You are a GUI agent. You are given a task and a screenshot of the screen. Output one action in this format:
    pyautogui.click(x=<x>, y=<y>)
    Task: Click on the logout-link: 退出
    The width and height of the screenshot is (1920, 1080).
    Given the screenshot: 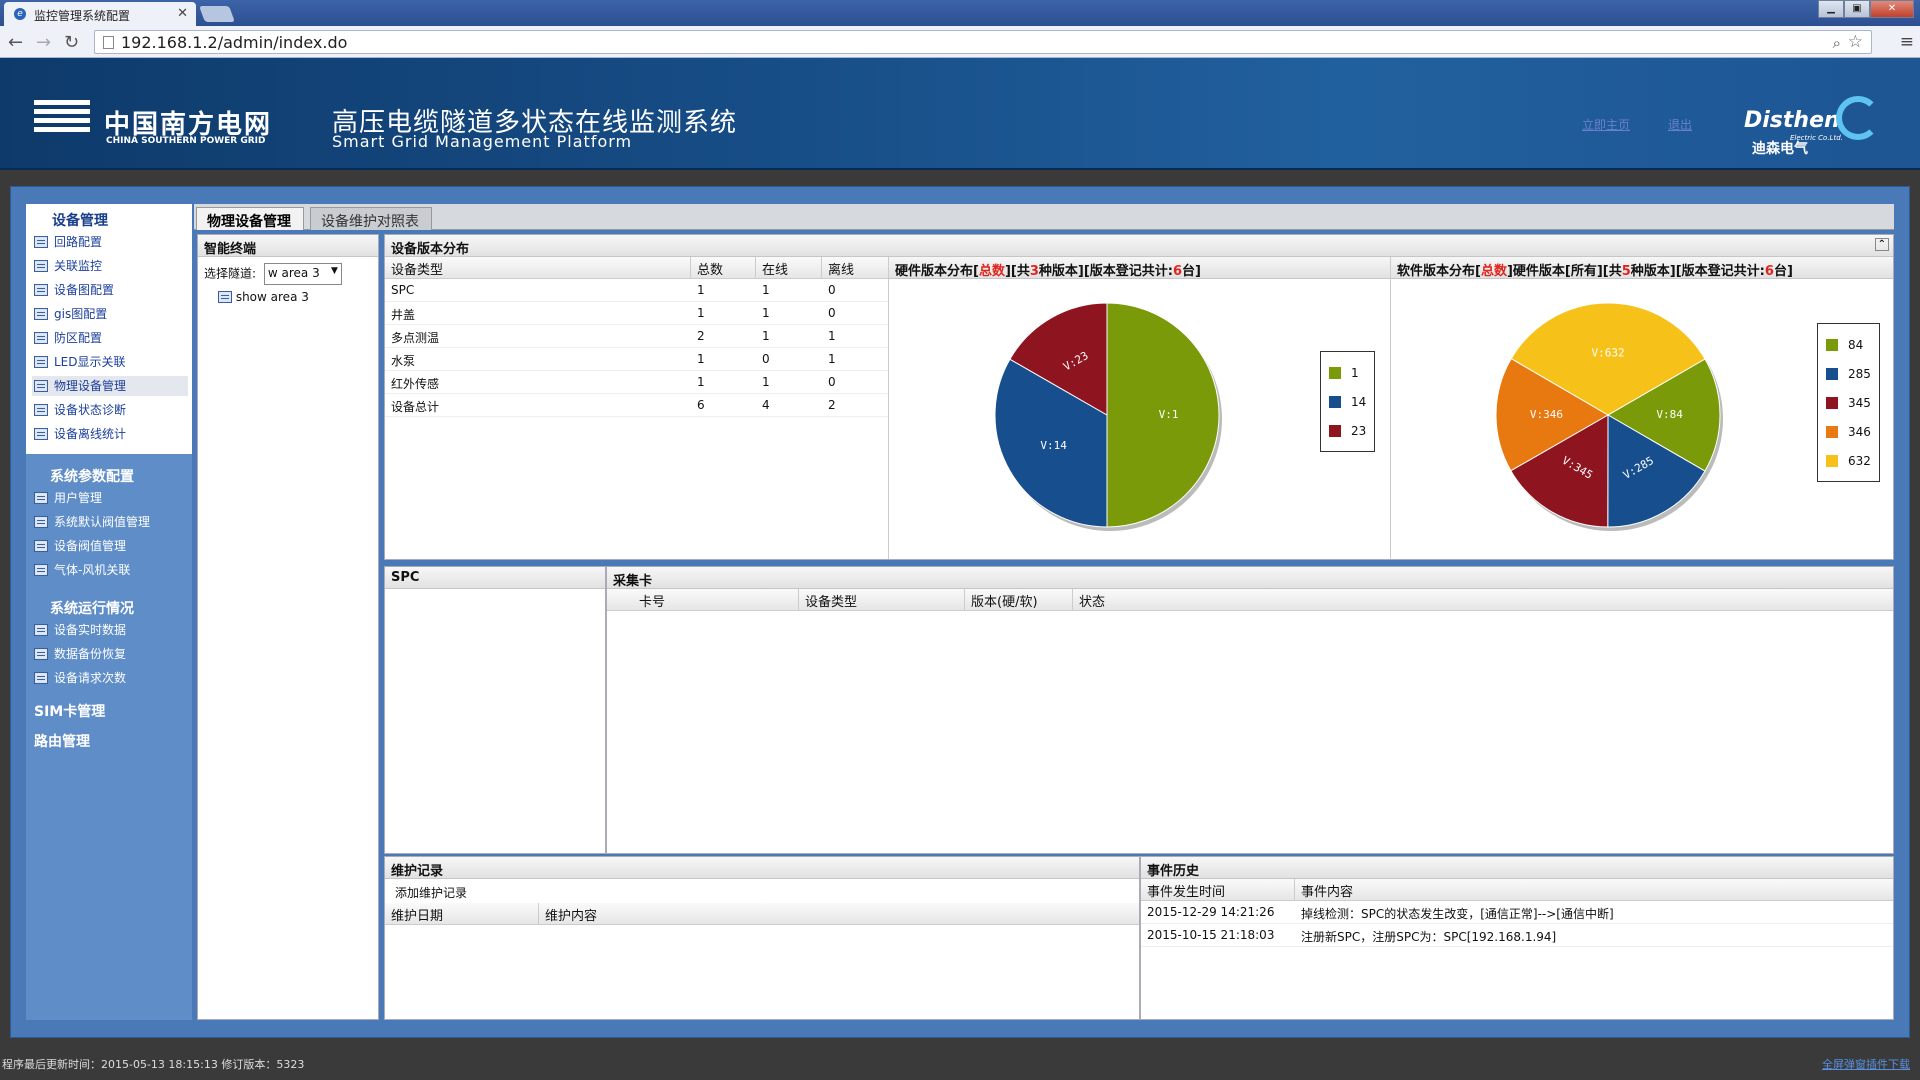 What is the action you would take?
    pyautogui.click(x=1680, y=124)
    